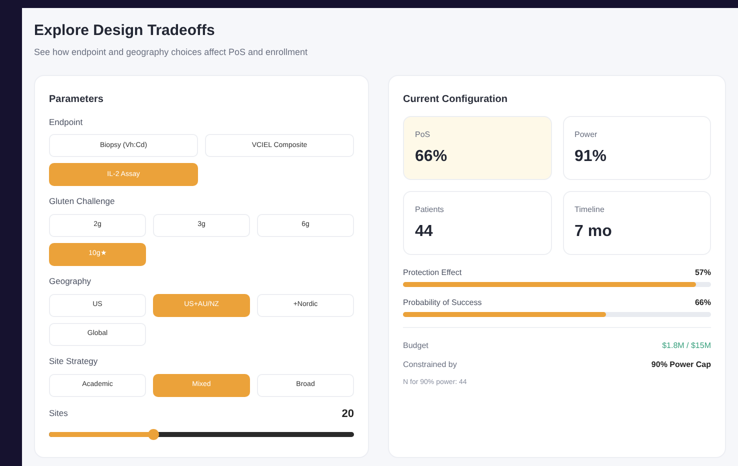  I want to click on metric-label: PoS, so click(423, 134).